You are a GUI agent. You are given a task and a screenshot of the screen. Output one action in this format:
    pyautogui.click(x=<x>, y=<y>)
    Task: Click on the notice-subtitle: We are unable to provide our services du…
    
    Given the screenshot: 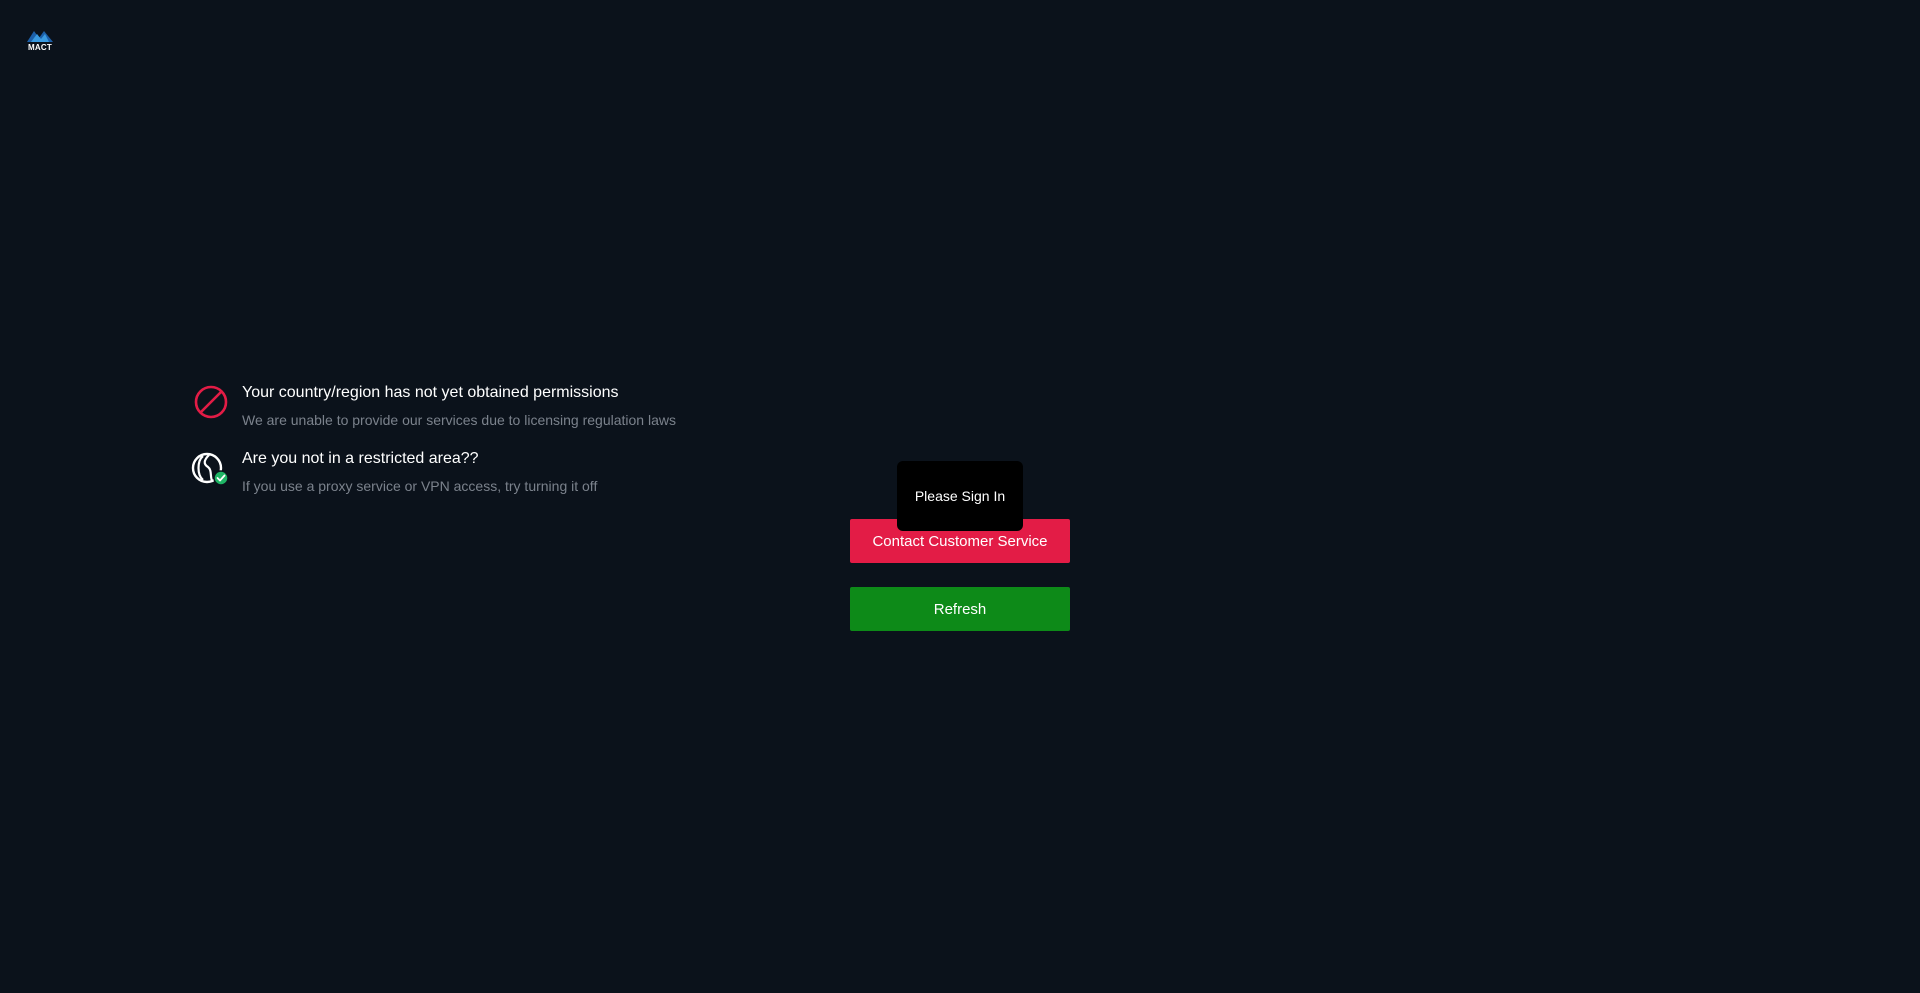 What is the action you would take?
    pyautogui.click(x=459, y=420)
    